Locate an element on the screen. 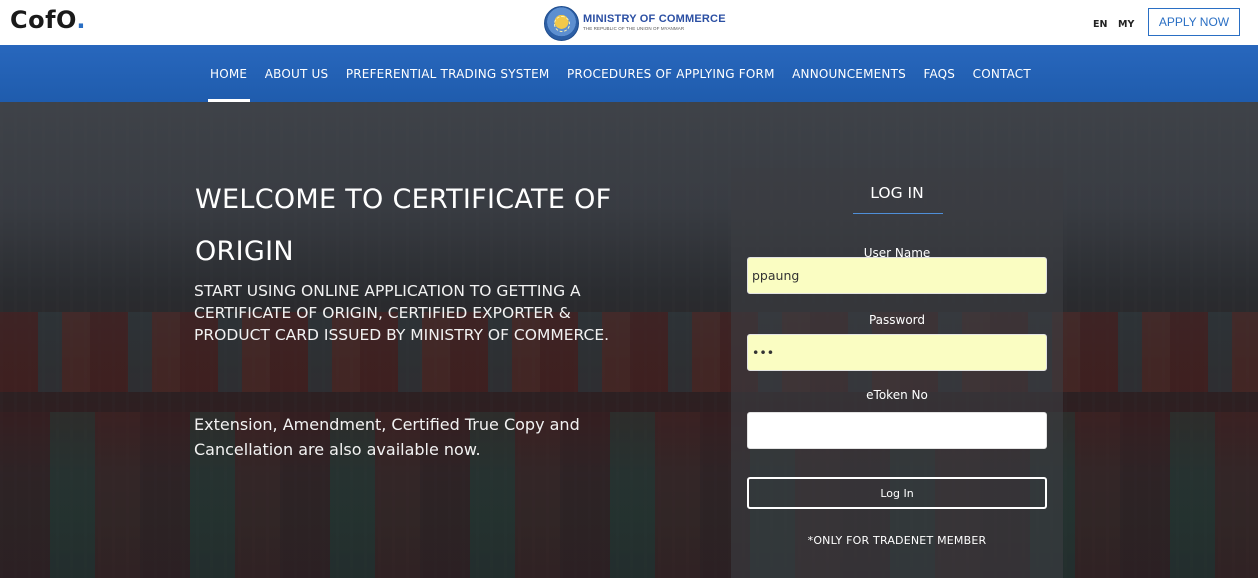 The width and height of the screenshot is (1258, 578). etoken-label: eToken No is located at coordinates (897, 395).